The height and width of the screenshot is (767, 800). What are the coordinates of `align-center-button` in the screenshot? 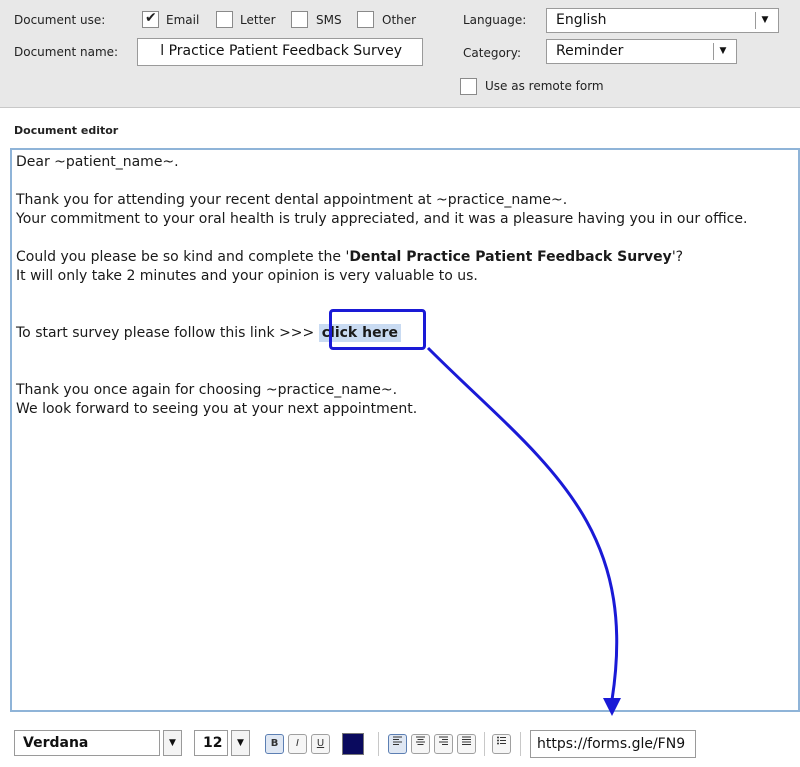 It's located at (420, 744).